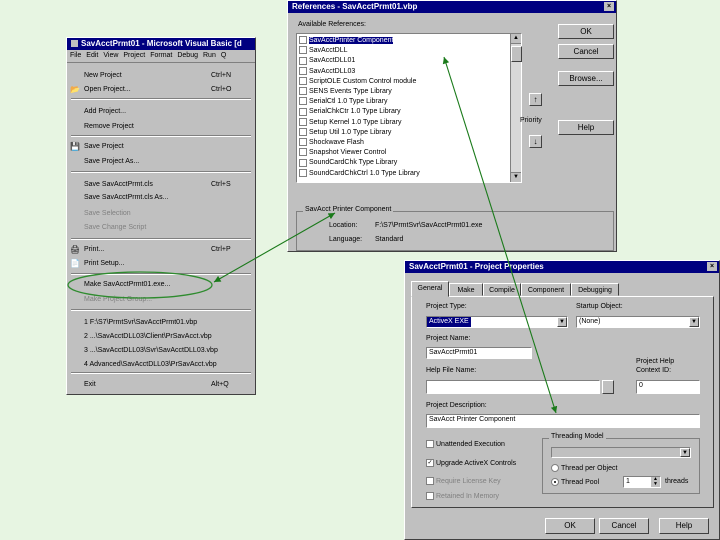 The image size is (720, 540). I want to click on menu-item: 4 Advanced\SavAcctDLL03\PrSavAcct.vbp, so click(161, 365).